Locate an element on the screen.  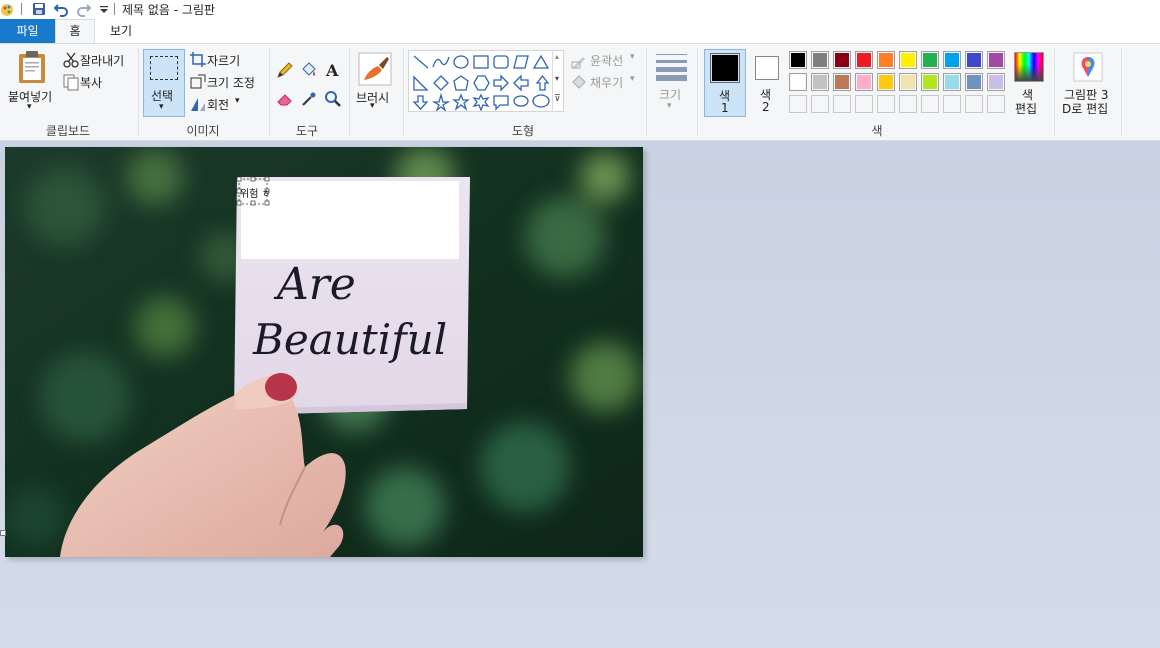
crop-button: 자르기 is located at coordinates (223, 60).